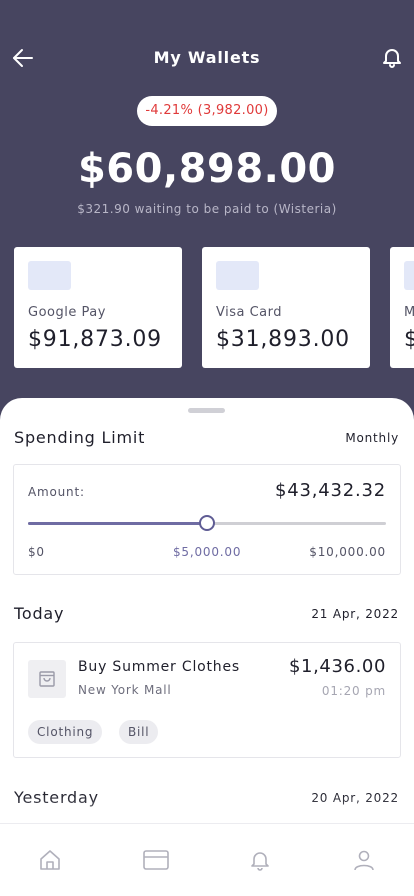  I want to click on page-title: My Wallets, so click(207, 57).